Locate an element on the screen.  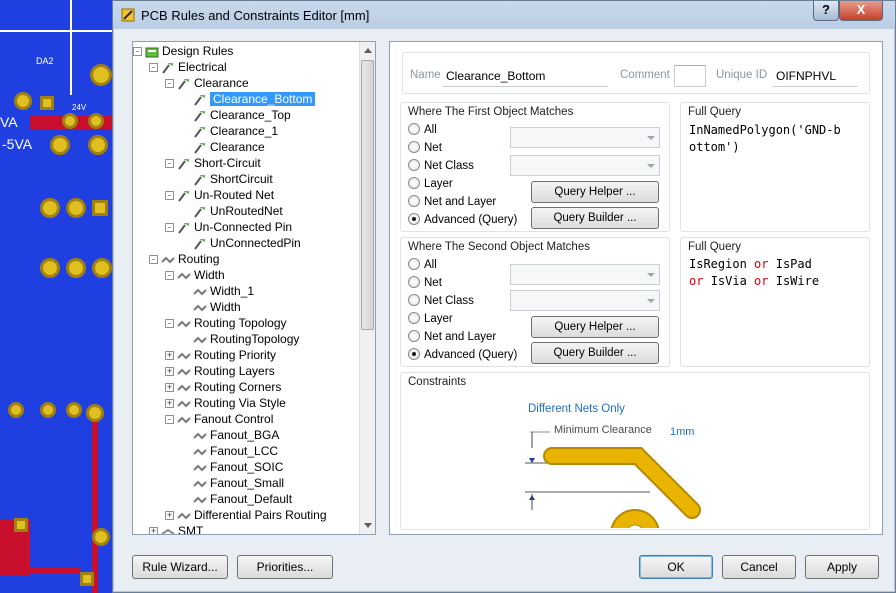
tree-item: - Clearance is located at coordinates (207, 83).